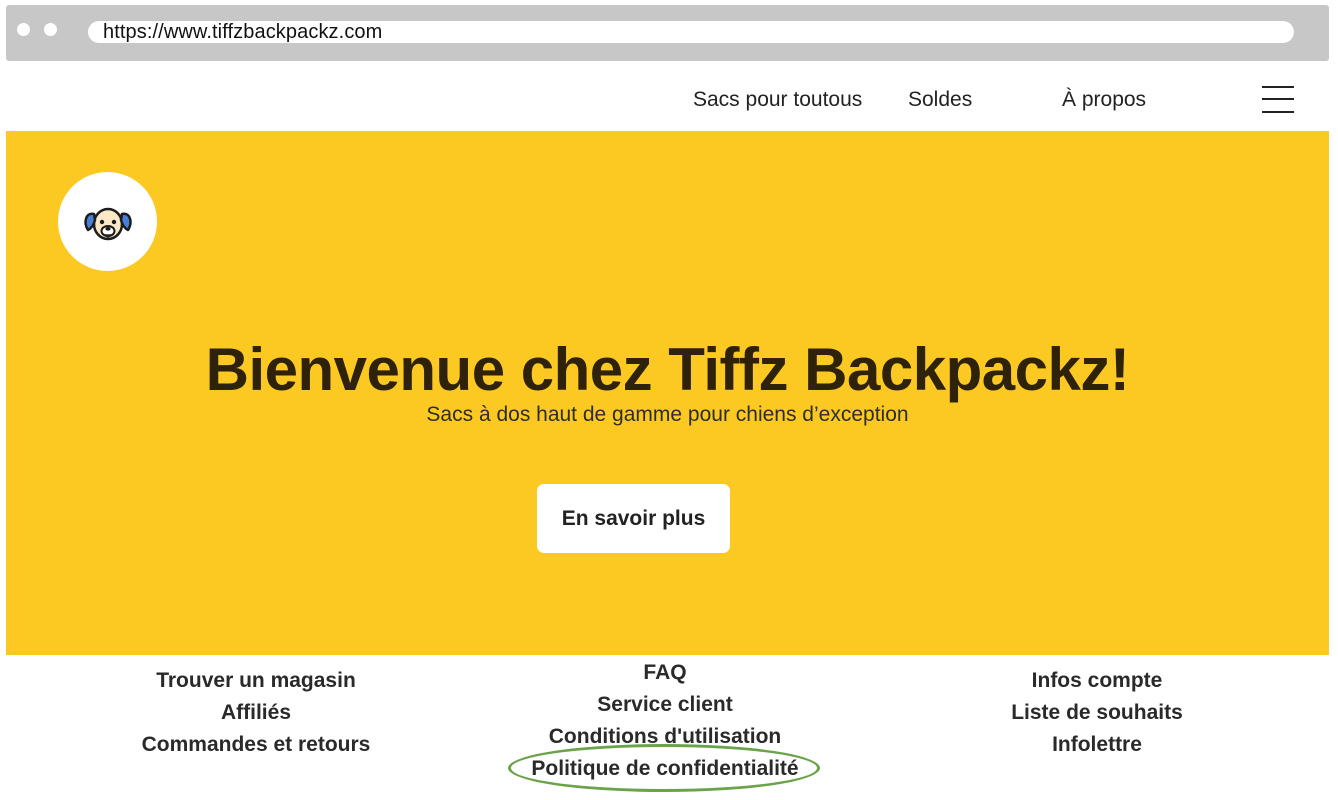  I want to click on footer-link-politique-de-confidentialite: Politique de confidentialité, so click(665, 769).